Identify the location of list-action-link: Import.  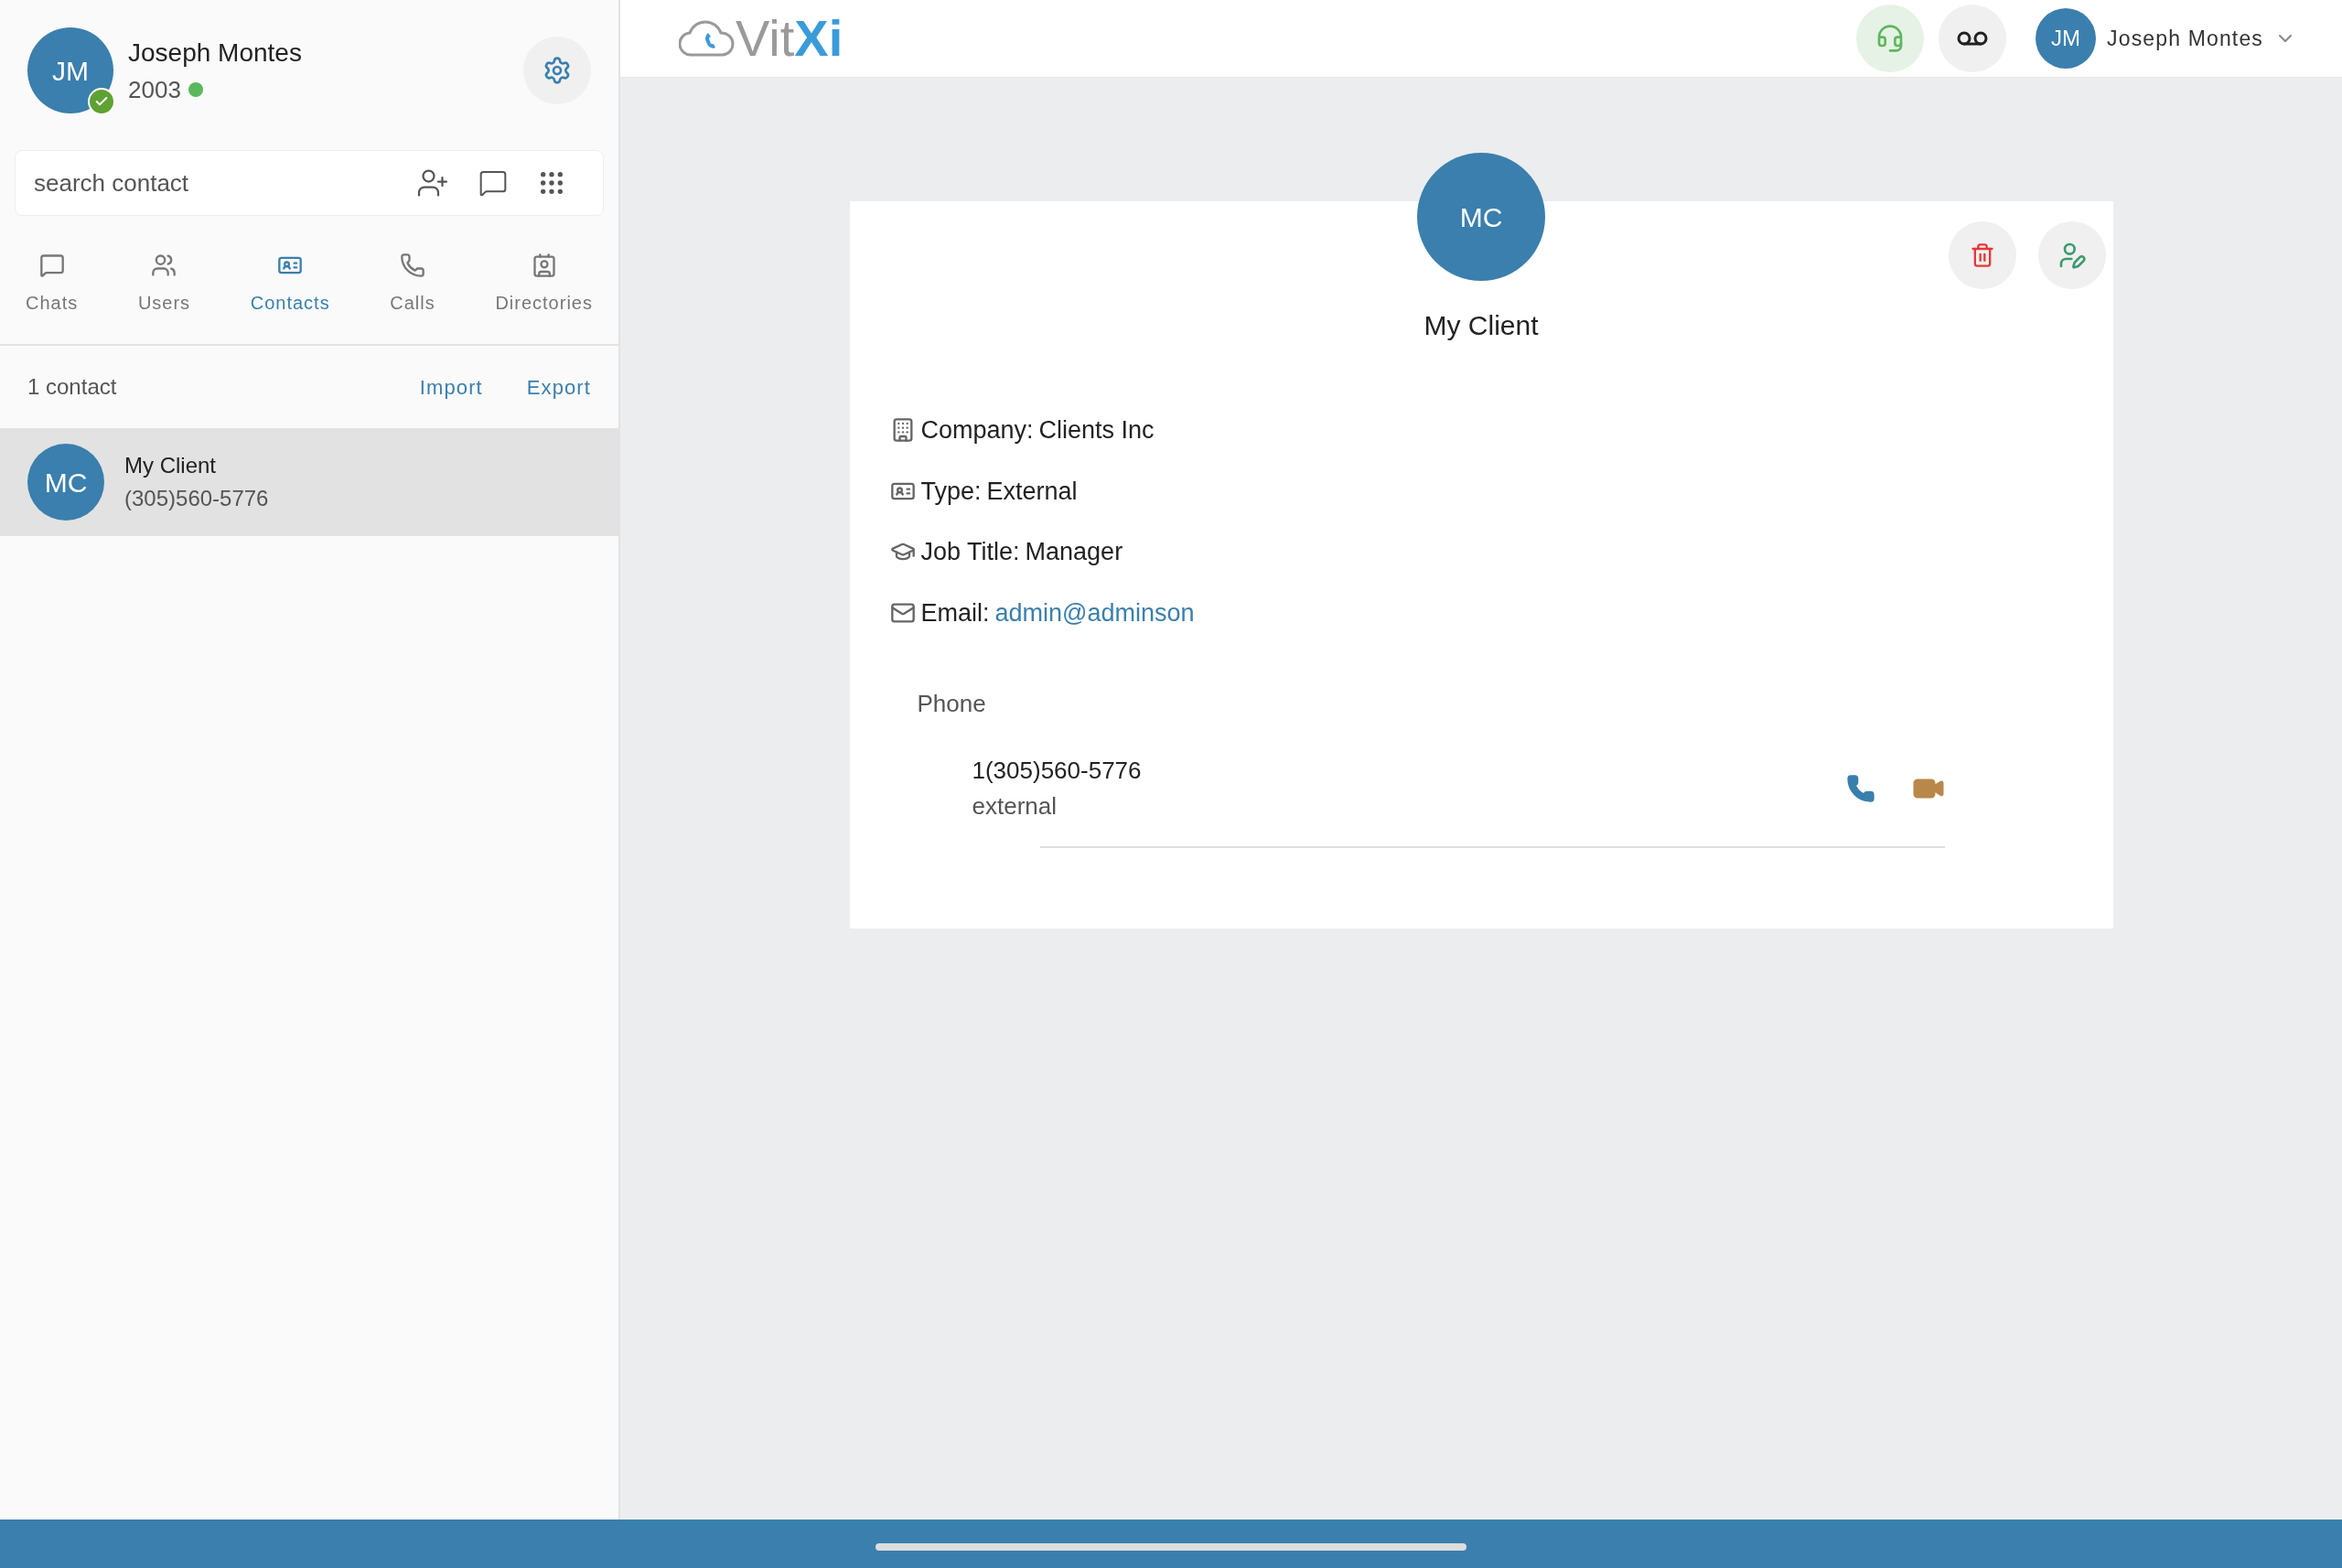
(451, 387).